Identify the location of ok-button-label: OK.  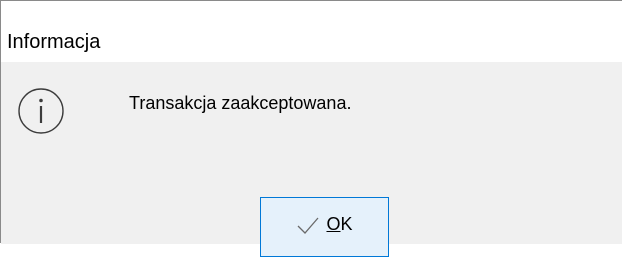
(339, 224).